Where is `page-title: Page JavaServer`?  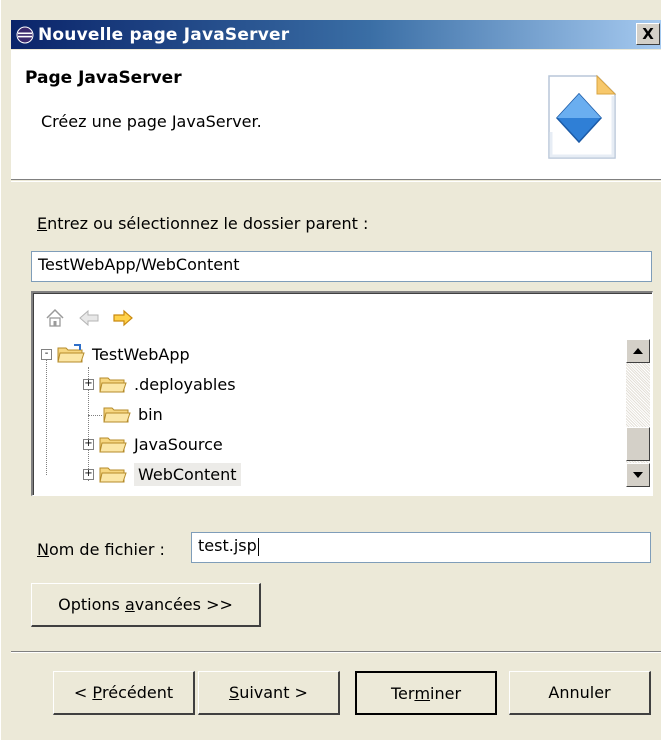 page-title: Page JavaServer is located at coordinates (103, 78).